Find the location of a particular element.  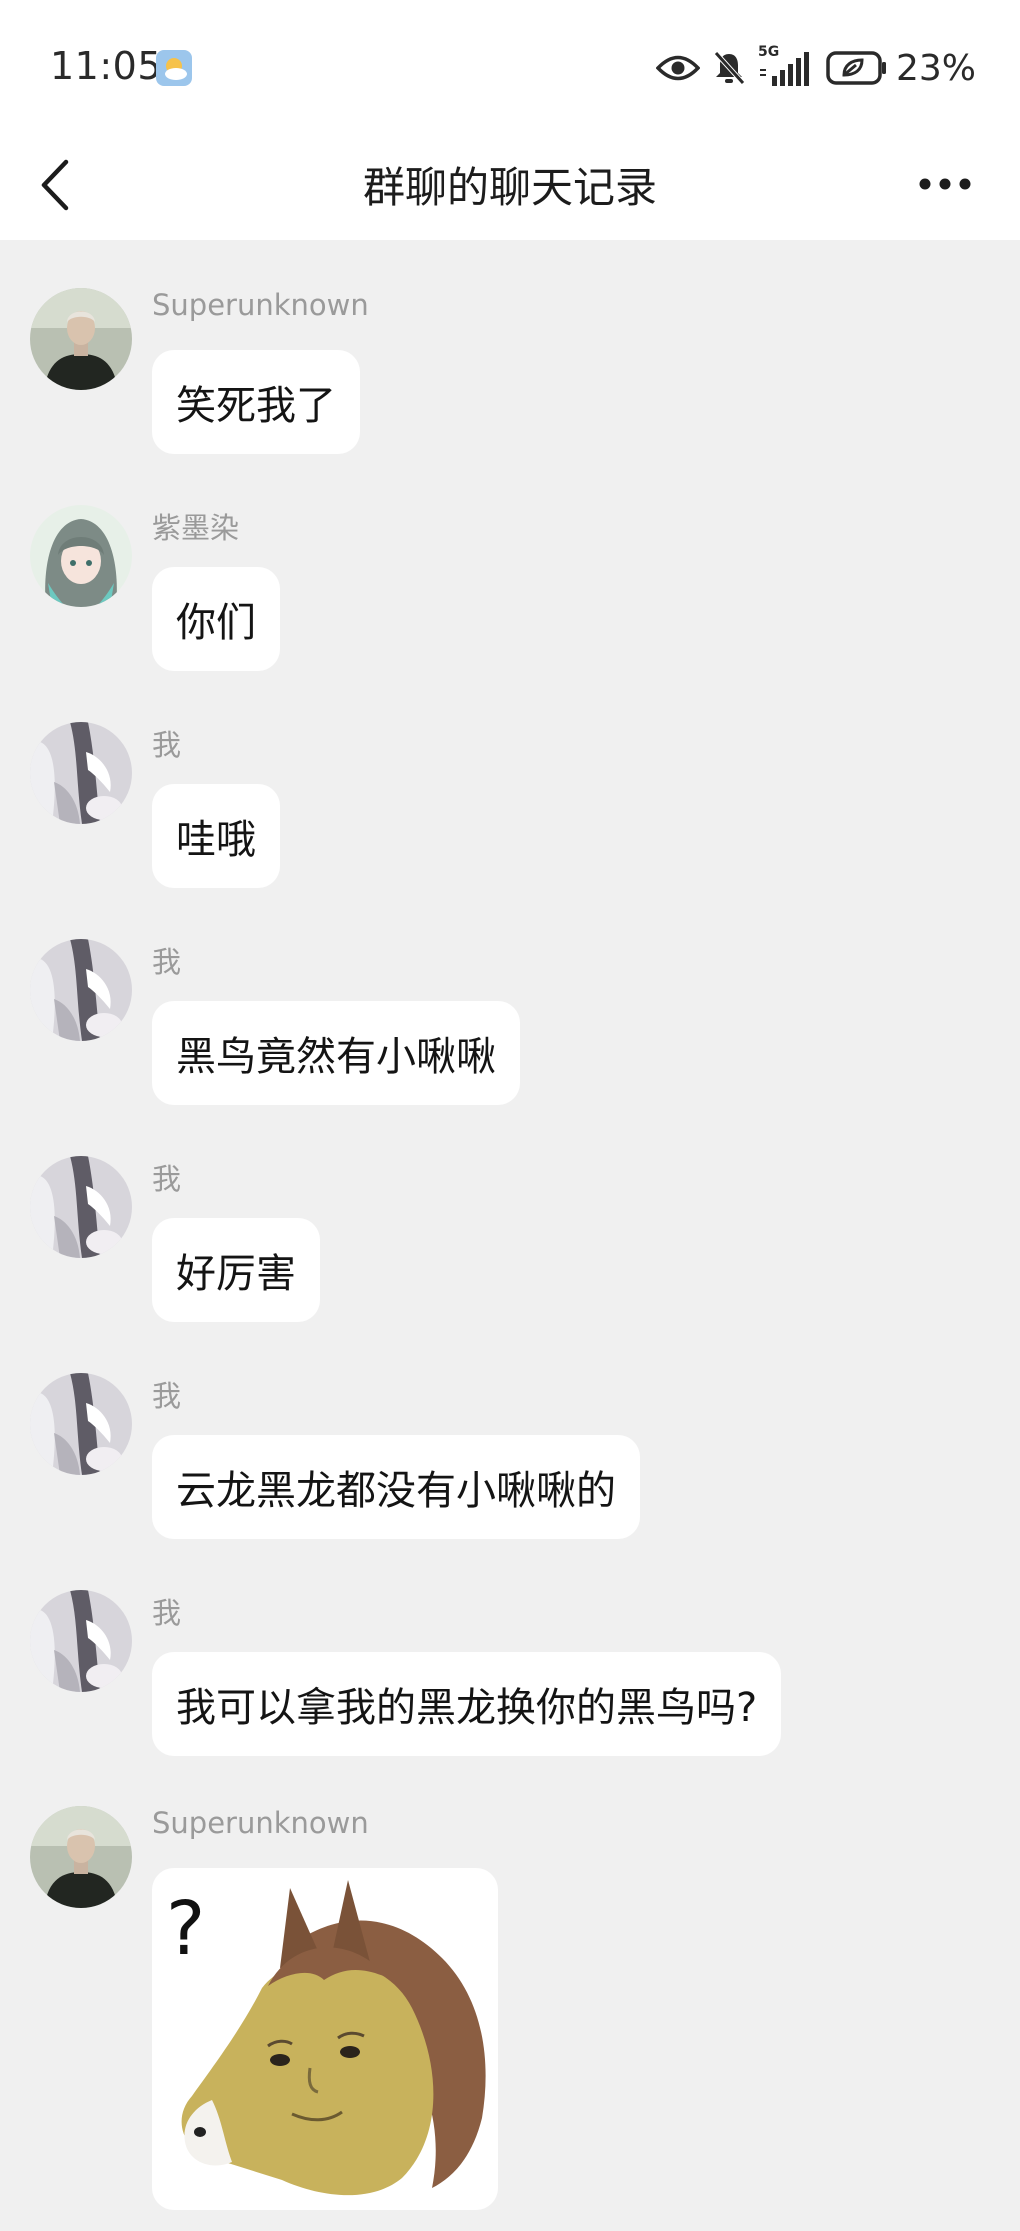

page-title: 群聊的聊天记录 is located at coordinates (509, 187).